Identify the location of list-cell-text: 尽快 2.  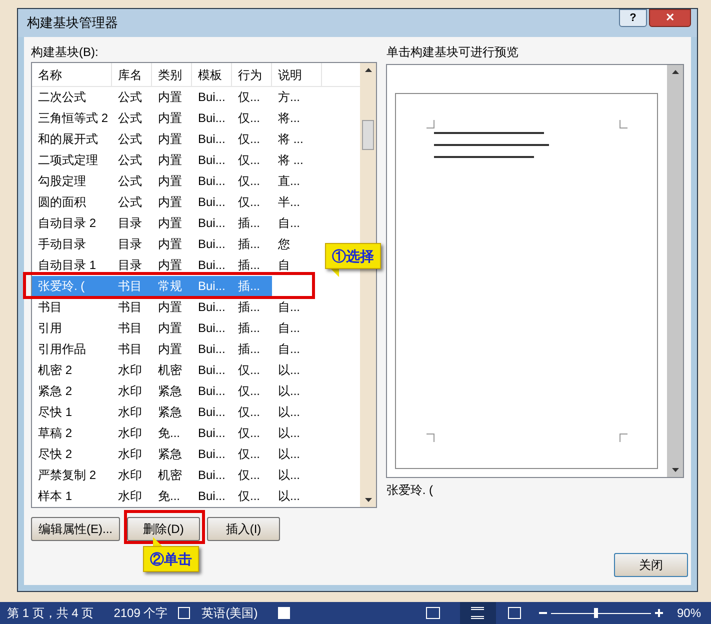
(55, 454).